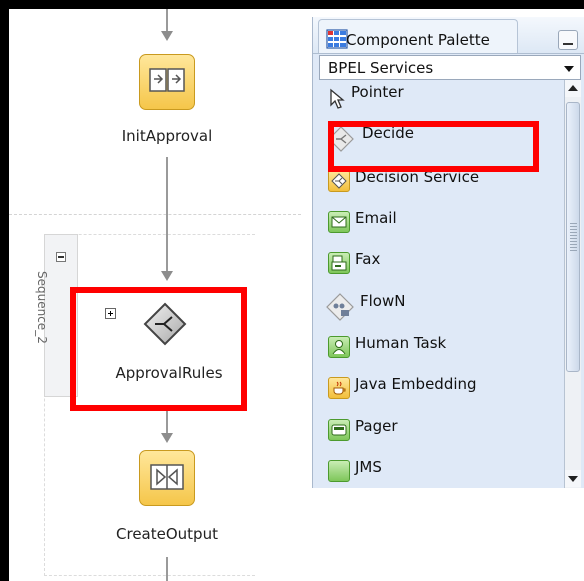 The image size is (584, 581). Describe the element at coordinates (441, 471) in the screenshot. I see `palette-item-jms: JMS` at that location.